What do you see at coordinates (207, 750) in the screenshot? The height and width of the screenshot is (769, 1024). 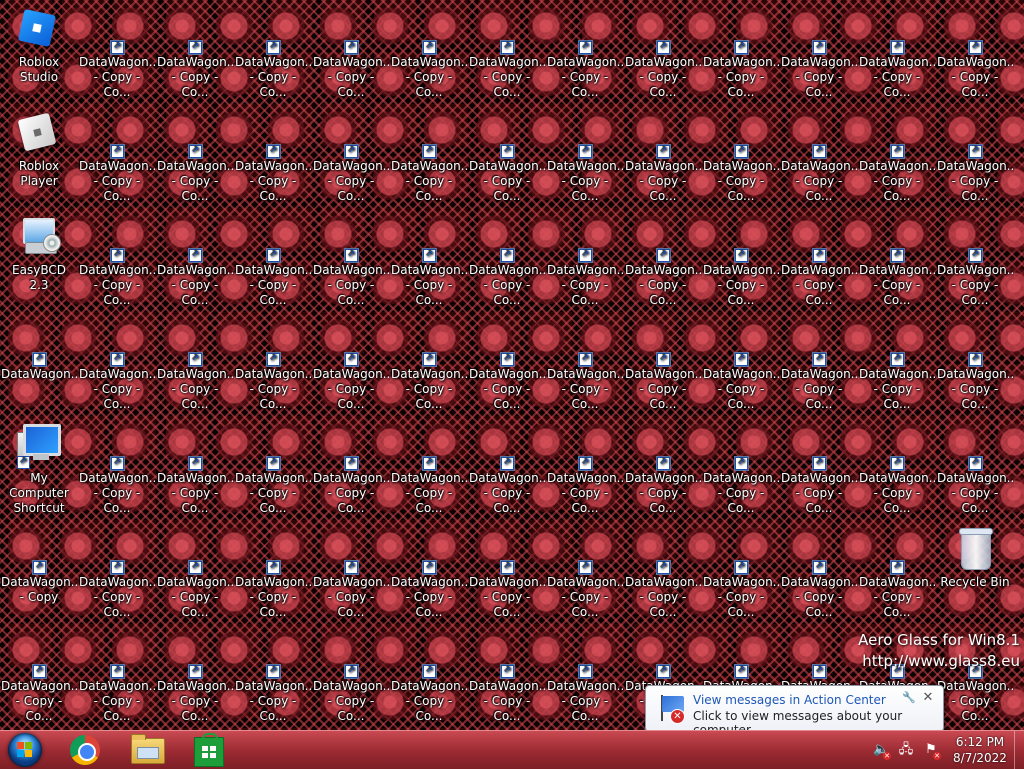 I see `taskbar-store-button` at bounding box center [207, 750].